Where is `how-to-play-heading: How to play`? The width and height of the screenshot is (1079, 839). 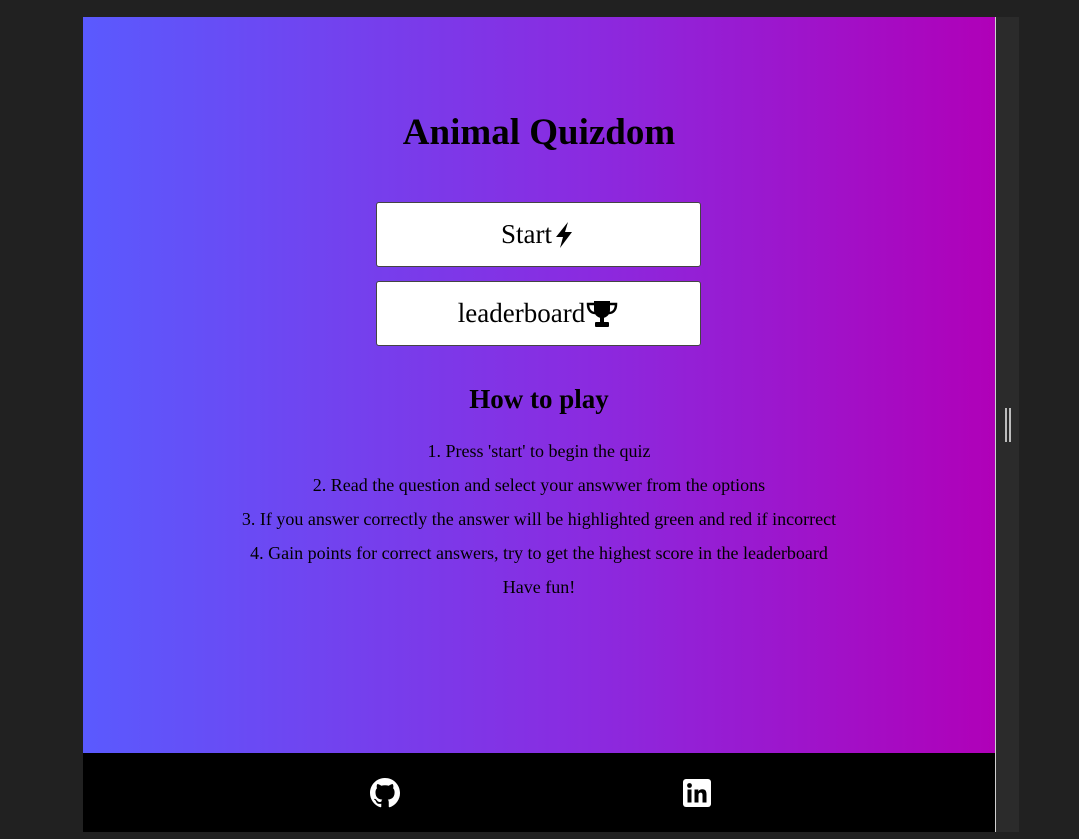
how-to-play-heading: How to play is located at coordinates (539, 399).